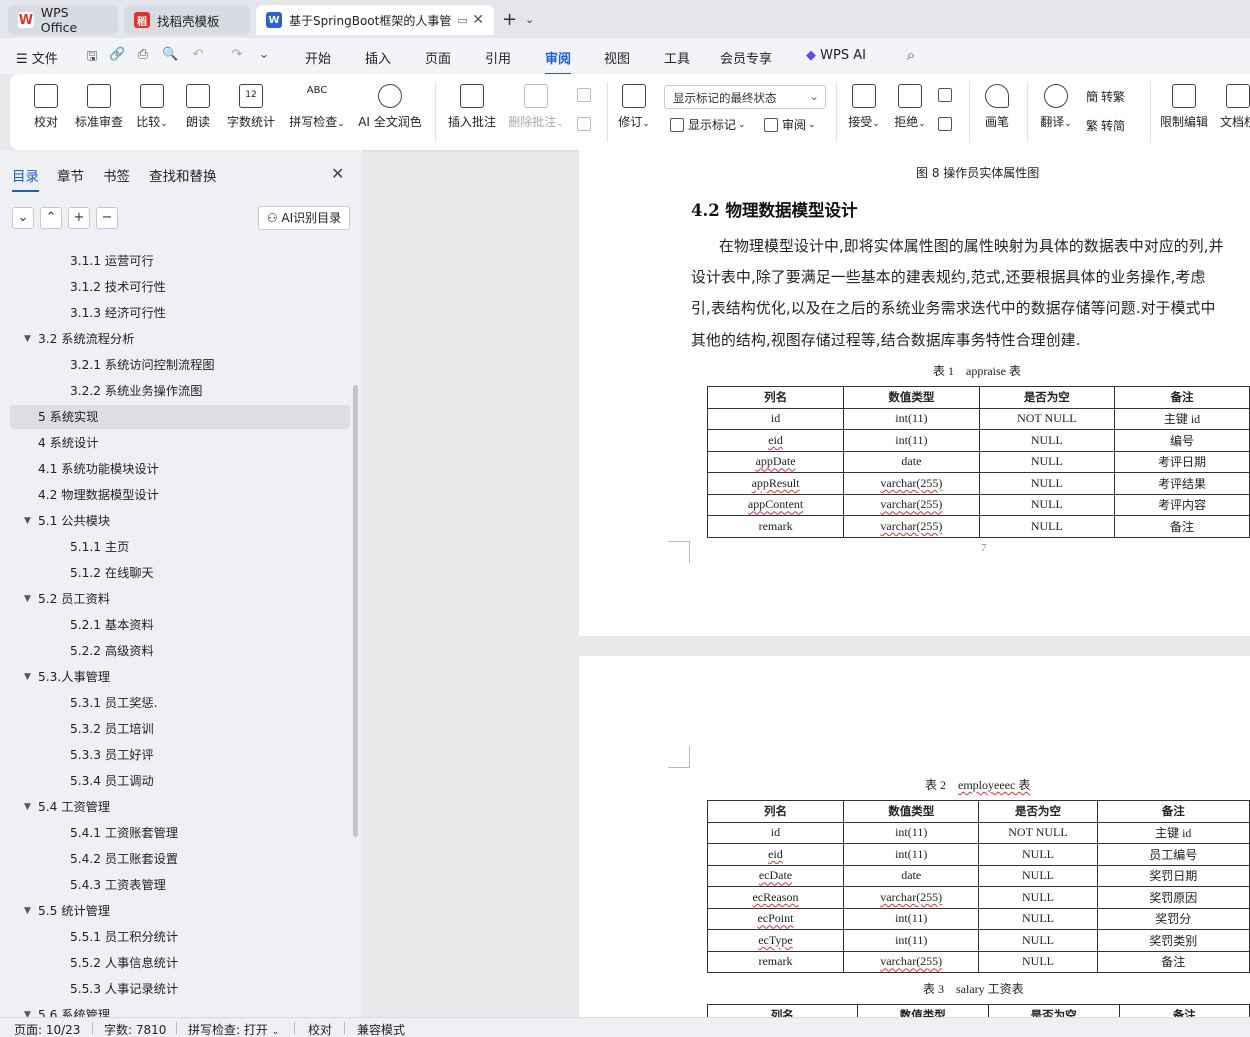 The image size is (1250, 1037). I want to click on toc-item: 5.2.1 基本资料, so click(180, 625).